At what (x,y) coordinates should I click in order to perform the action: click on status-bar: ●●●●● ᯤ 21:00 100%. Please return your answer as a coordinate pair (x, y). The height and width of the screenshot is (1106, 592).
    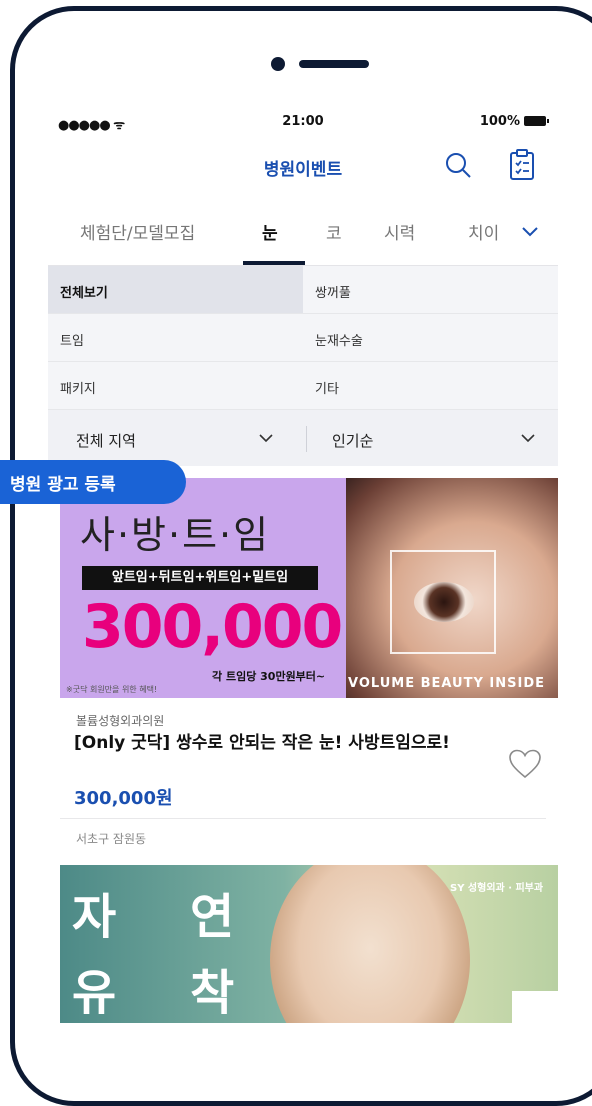
    Looking at the image, I should click on (303, 122).